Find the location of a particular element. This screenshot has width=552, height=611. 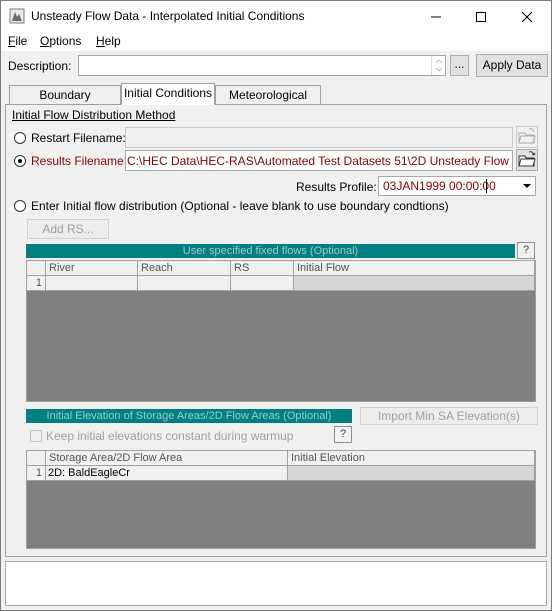

hec-ras-app-icon is located at coordinates (17, 16).